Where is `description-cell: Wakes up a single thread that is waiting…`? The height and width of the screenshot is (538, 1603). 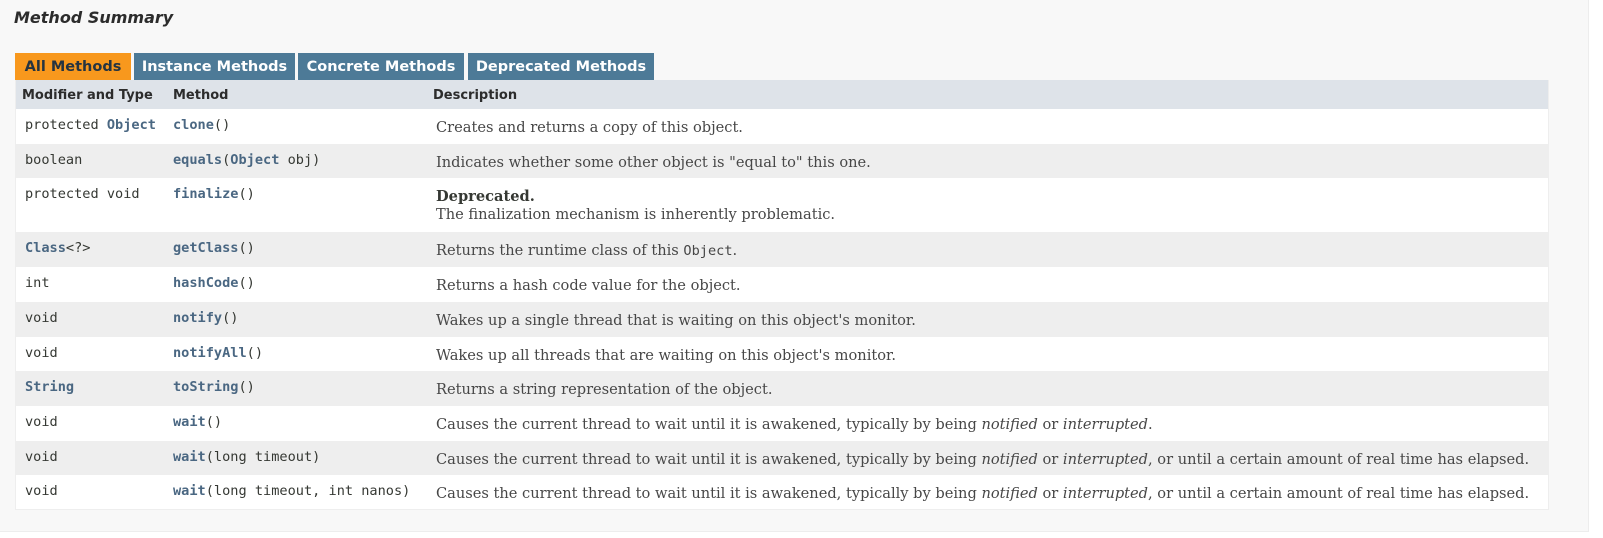
description-cell: Wakes up a single thread that is waiting… is located at coordinates (676, 320).